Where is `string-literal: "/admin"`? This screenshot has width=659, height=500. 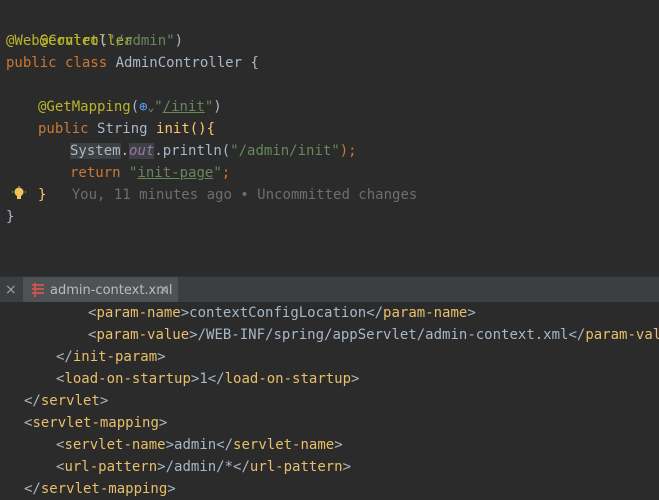
string-literal: "/admin" is located at coordinates (141, 41).